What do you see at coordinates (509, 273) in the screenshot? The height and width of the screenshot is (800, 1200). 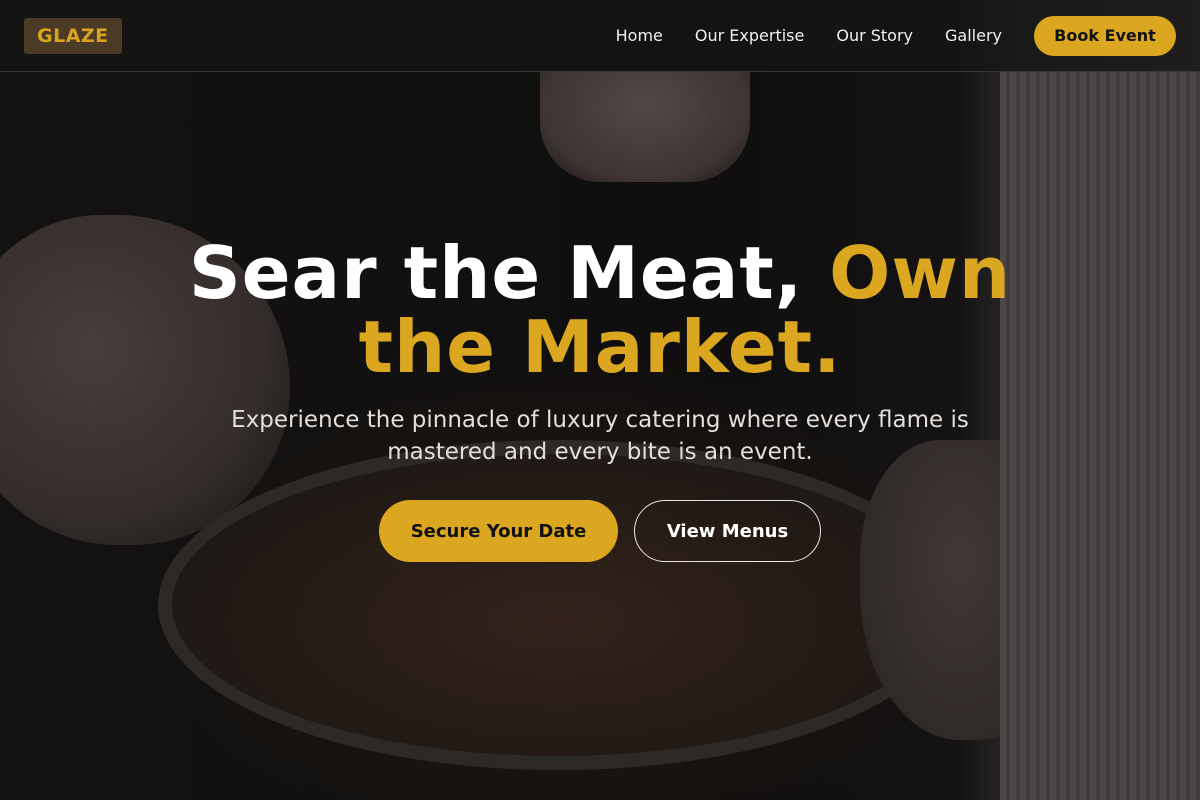 I see `headline-white-text: Sear the Meat,` at bounding box center [509, 273].